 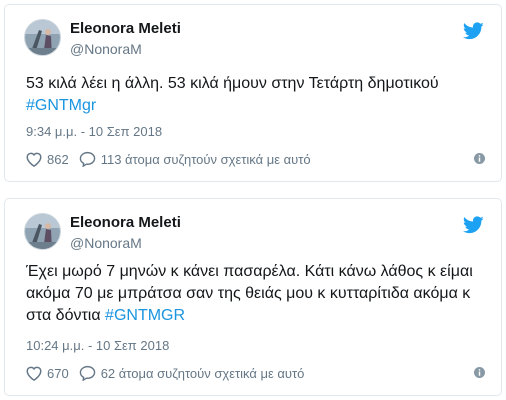 What do you see at coordinates (145, 315) in the screenshot?
I see `hashtag-link: #GNTMGR` at bounding box center [145, 315].